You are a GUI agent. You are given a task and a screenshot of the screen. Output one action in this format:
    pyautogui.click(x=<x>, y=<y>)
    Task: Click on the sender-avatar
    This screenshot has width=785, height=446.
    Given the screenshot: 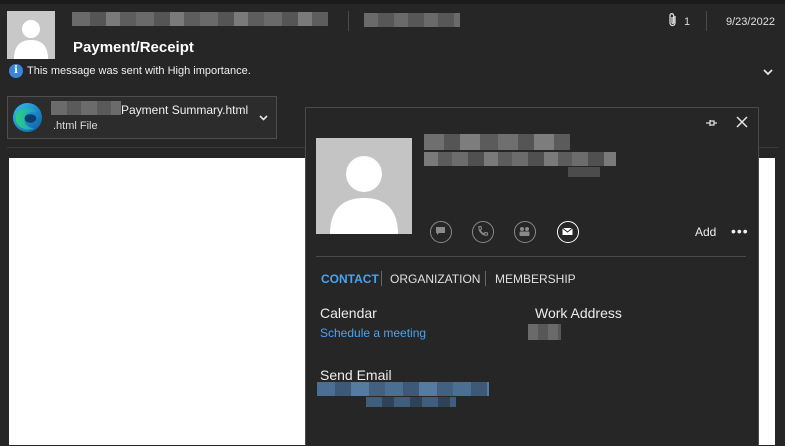 What is the action you would take?
    pyautogui.click(x=31, y=35)
    